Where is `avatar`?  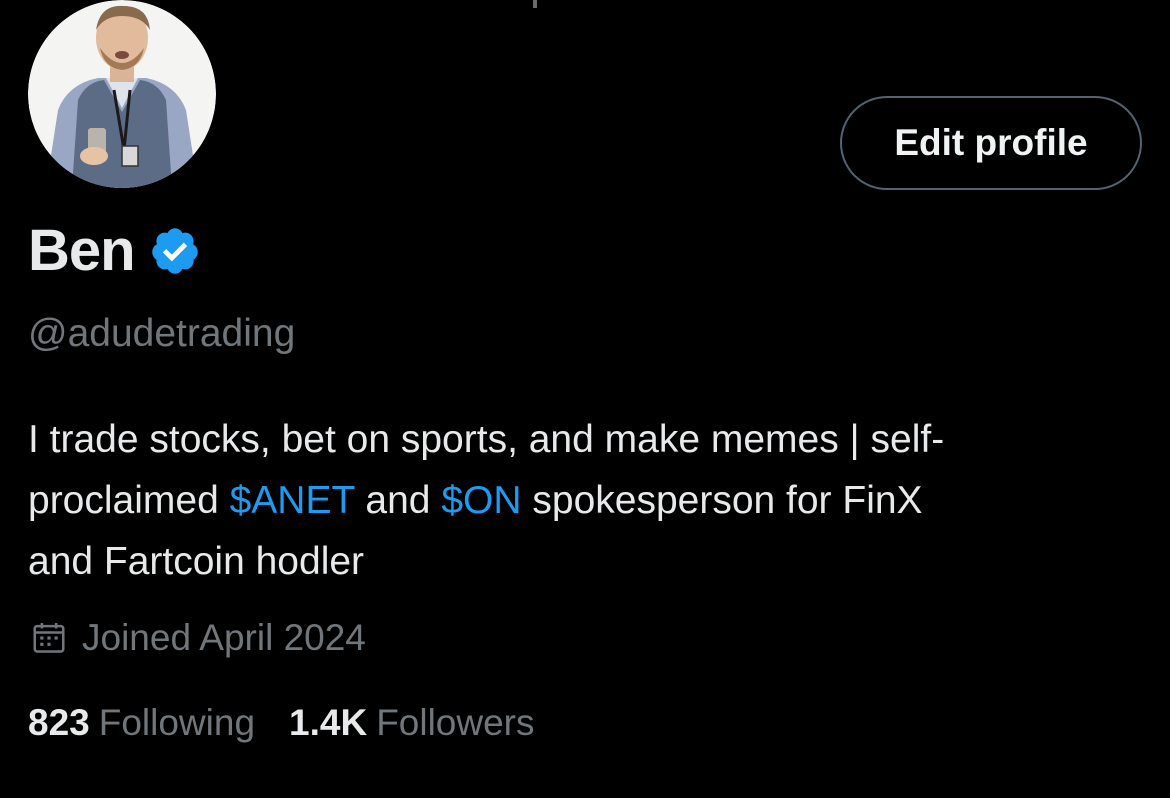
avatar is located at coordinates (122, 97).